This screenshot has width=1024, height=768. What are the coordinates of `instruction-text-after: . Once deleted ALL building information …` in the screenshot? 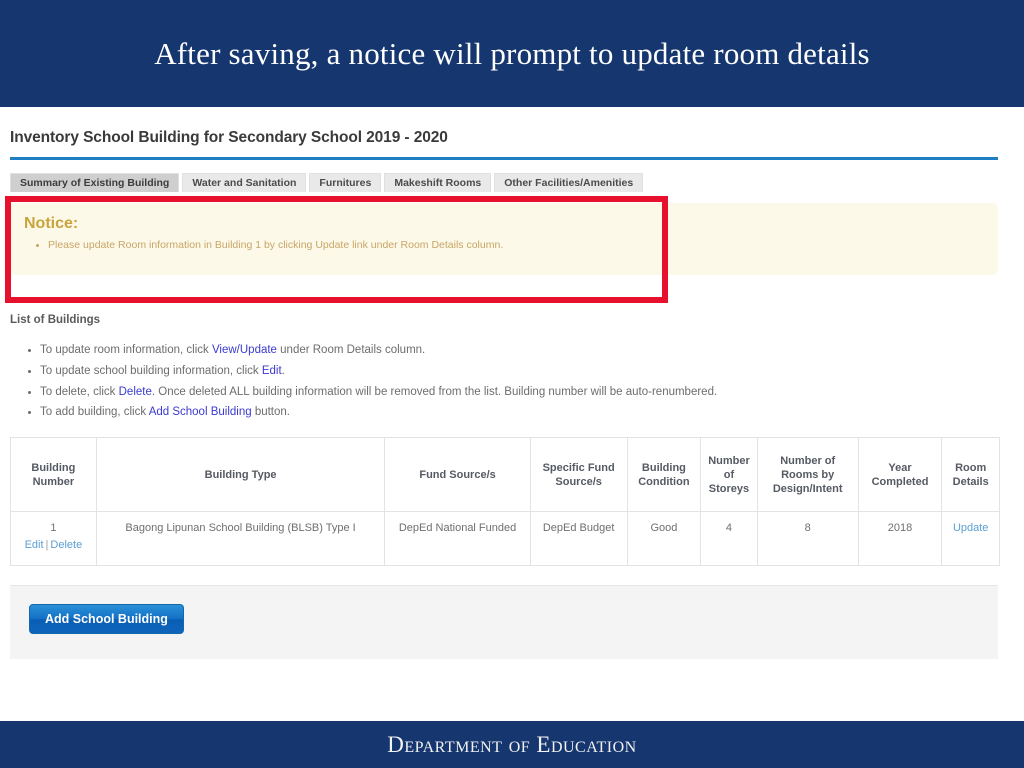 It's located at (434, 391).